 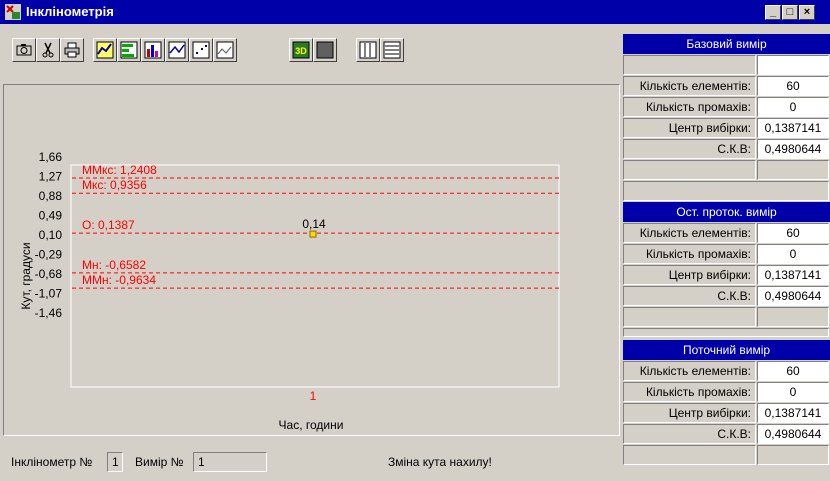 What do you see at coordinates (230, 462) in the screenshot?
I see `measure-number-field: 1` at bounding box center [230, 462].